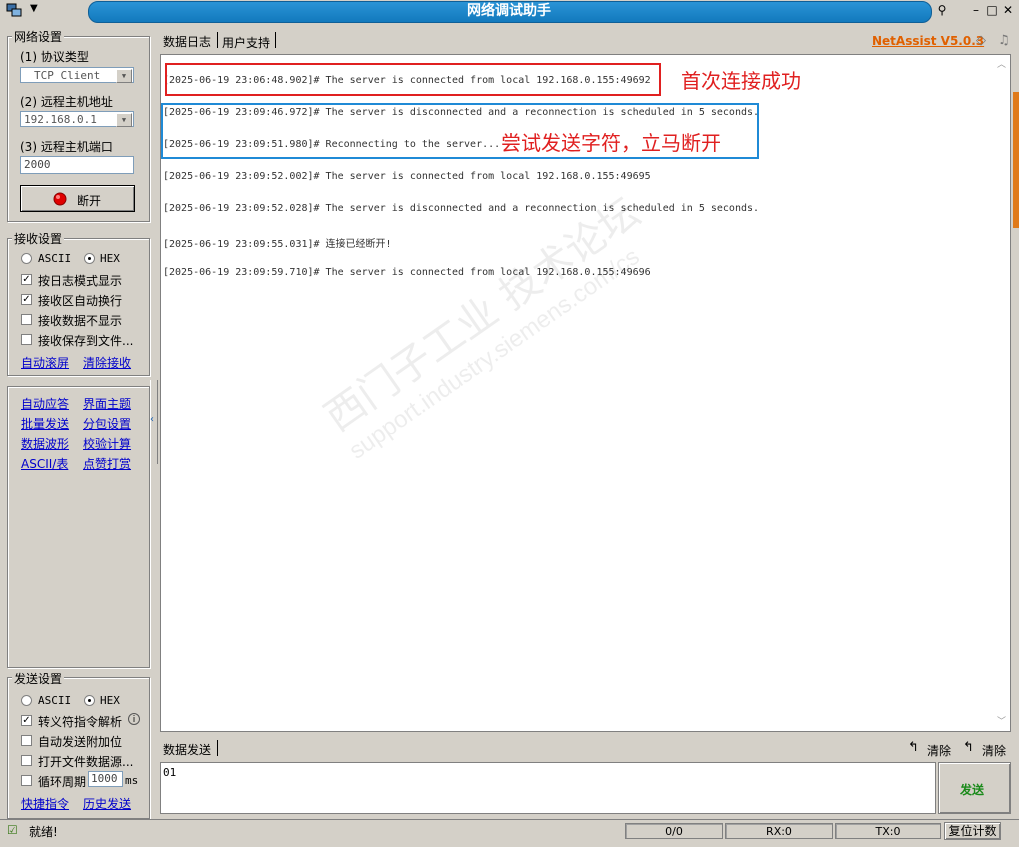 The height and width of the screenshot is (847, 1019). What do you see at coordinates (26, 780) in the screenshot?
I see `loop-period-checkbox` at bounding box center [26, 780].